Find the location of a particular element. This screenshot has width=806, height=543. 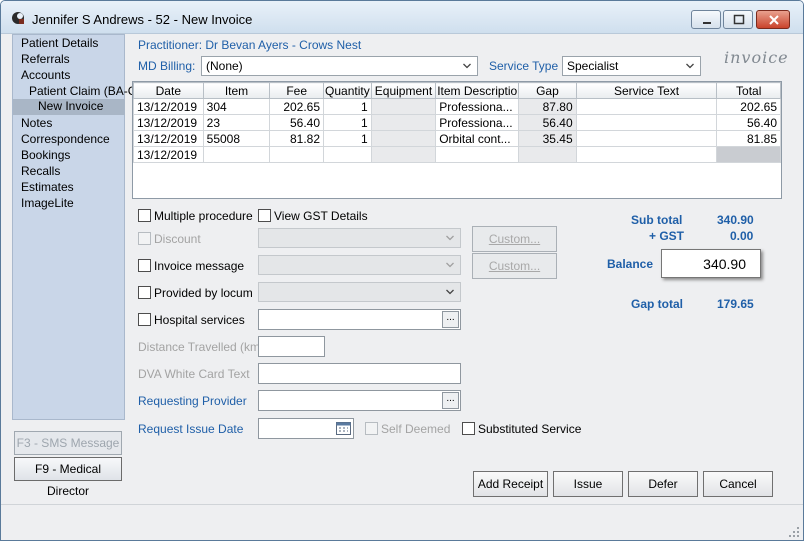

add-receipt-button: Add Receipt is located at coordinates (510, 484).